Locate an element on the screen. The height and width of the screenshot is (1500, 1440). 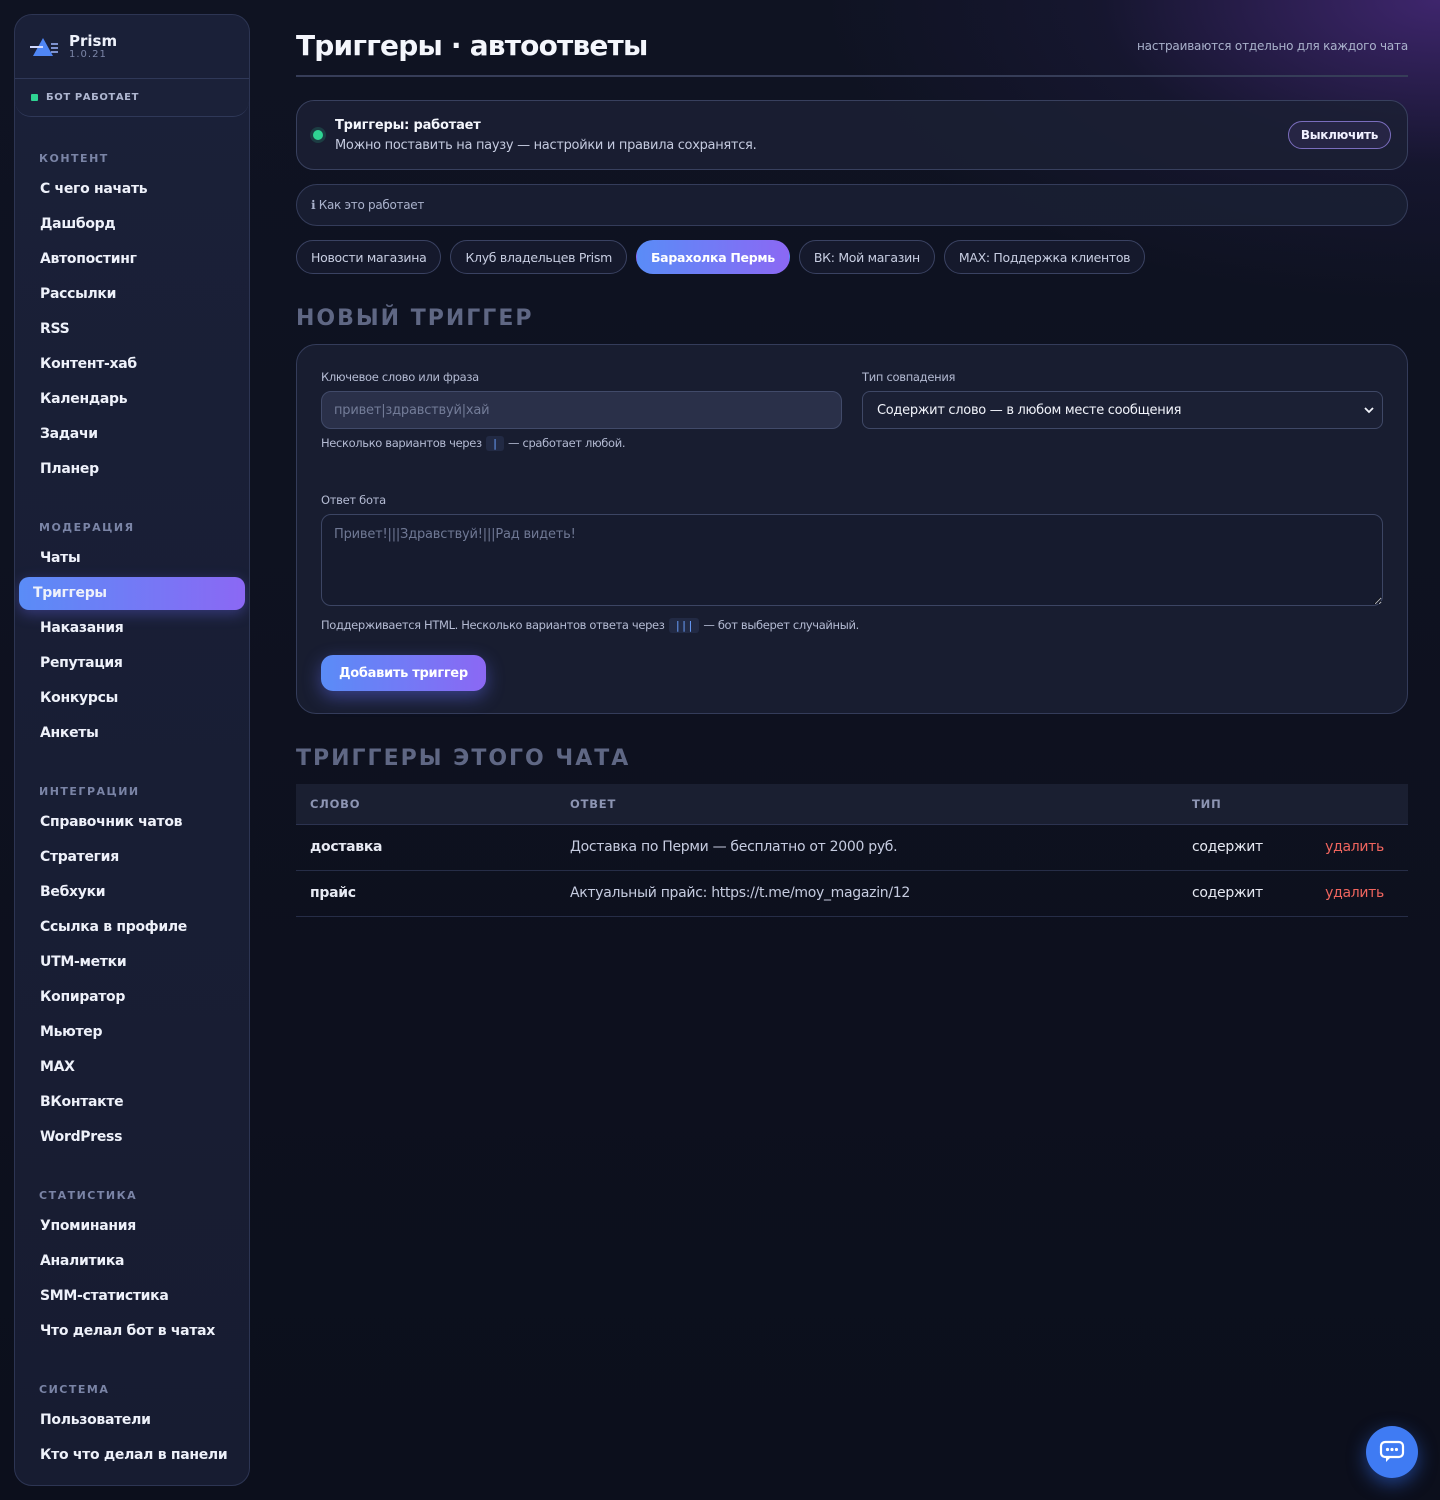
nav-section-title: МОДЕРАЦИЯ is located at coordinates (87, 527).